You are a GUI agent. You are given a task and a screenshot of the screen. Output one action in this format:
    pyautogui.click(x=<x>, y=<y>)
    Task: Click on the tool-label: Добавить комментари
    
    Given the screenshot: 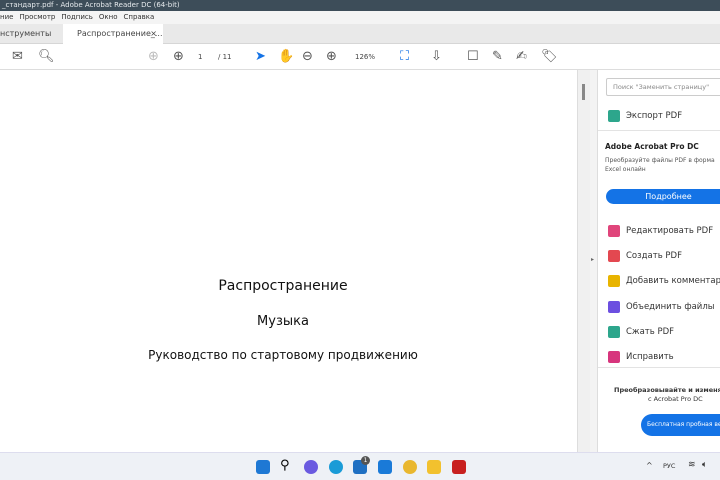 What is the action you would take?
    pyautogui.click(x=673, y=281)
    